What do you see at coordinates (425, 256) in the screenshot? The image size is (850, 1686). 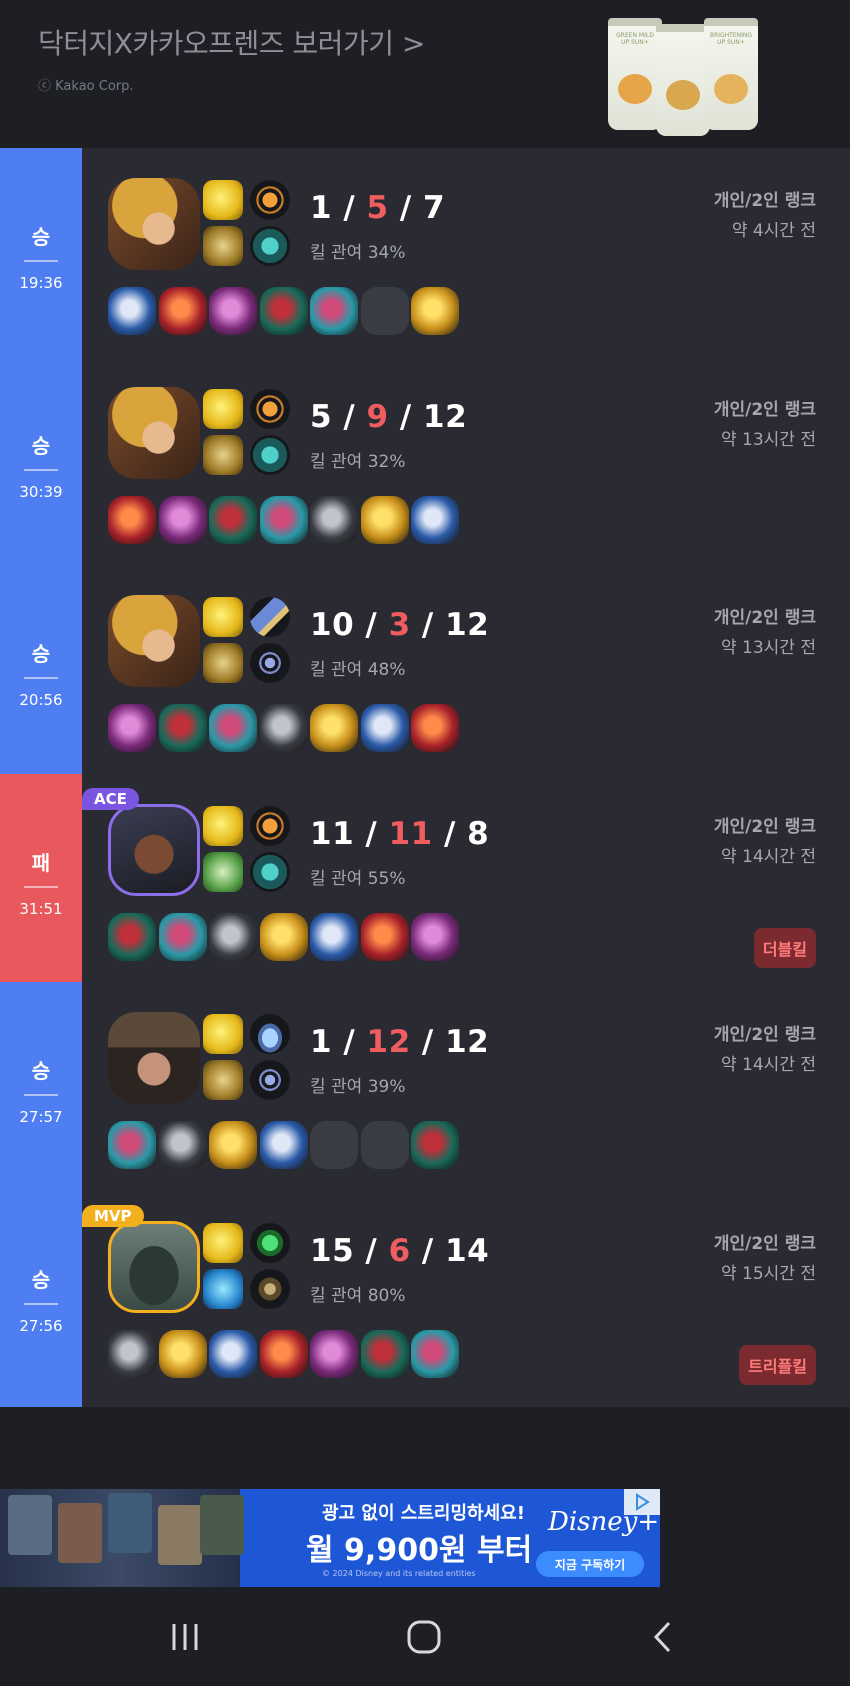 I see `match-card: 승 19:36 1 / 5 / 7 킬 관여 34% 개인/2인 랭크 약 4시간 전` at bounding box center [425, 256].